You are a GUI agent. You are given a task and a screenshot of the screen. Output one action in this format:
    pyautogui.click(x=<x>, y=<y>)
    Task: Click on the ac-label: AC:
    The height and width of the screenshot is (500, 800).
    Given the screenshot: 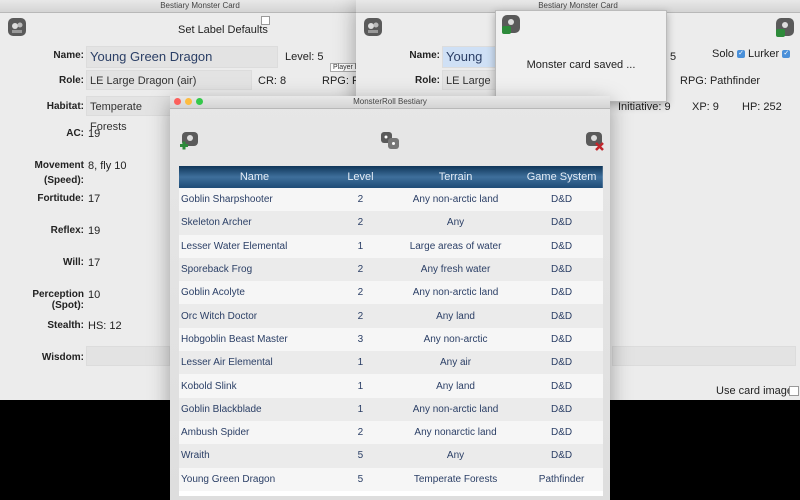 What is the action you would take?
    pyautogui.click(x=75, y=133)
    